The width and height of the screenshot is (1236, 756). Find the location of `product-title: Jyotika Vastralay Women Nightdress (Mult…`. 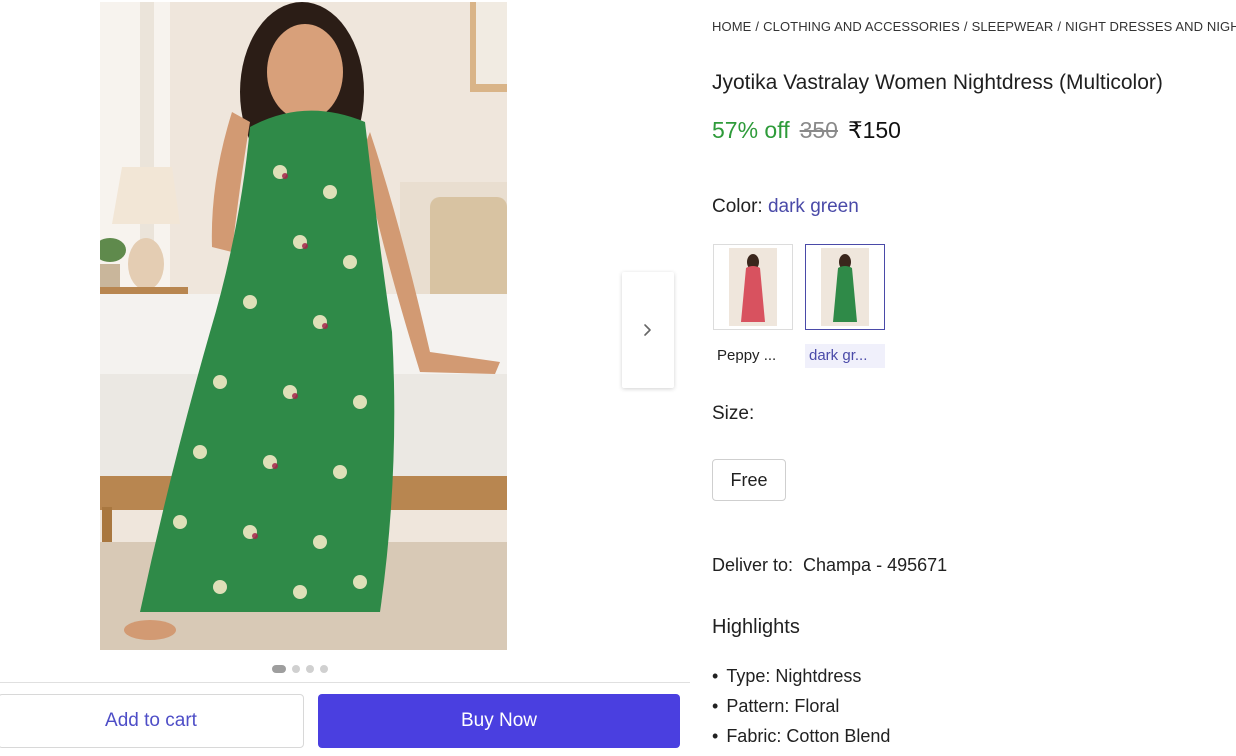

product-title: Jyotika Vastralay Women Nightdress (Mult… is located at coordinates (937, 82).